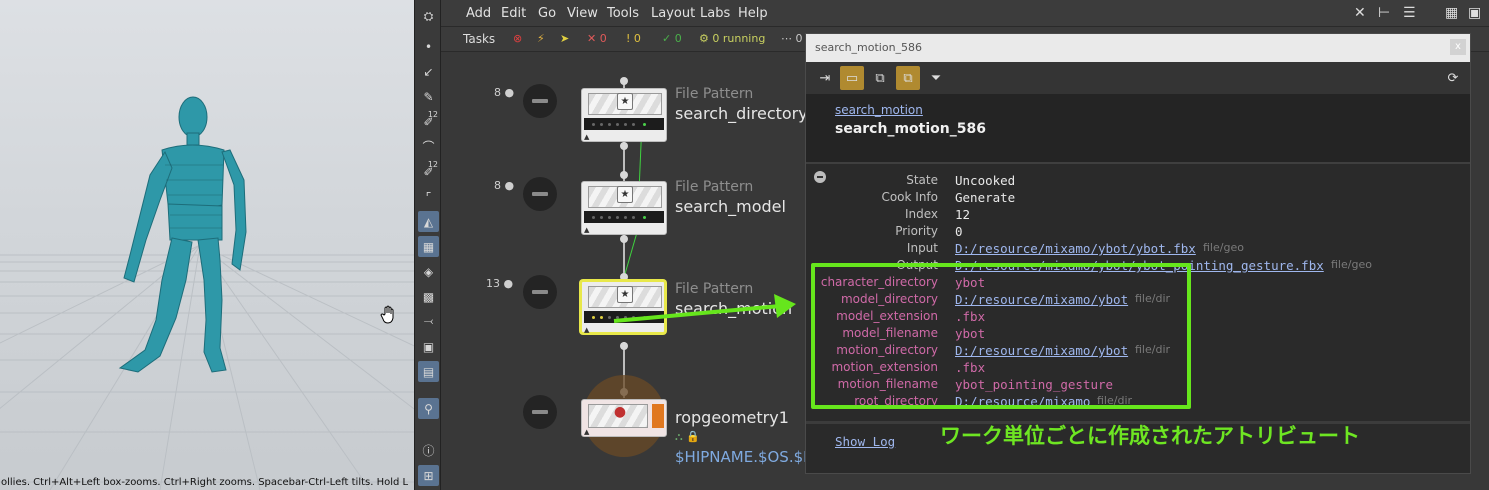 This screenshot has height=490, width=1489. What do you see at coordinates (869, 47) in the screenshot?
I see `info-window-title: search_motion_586` at bounding box center [869, 47].